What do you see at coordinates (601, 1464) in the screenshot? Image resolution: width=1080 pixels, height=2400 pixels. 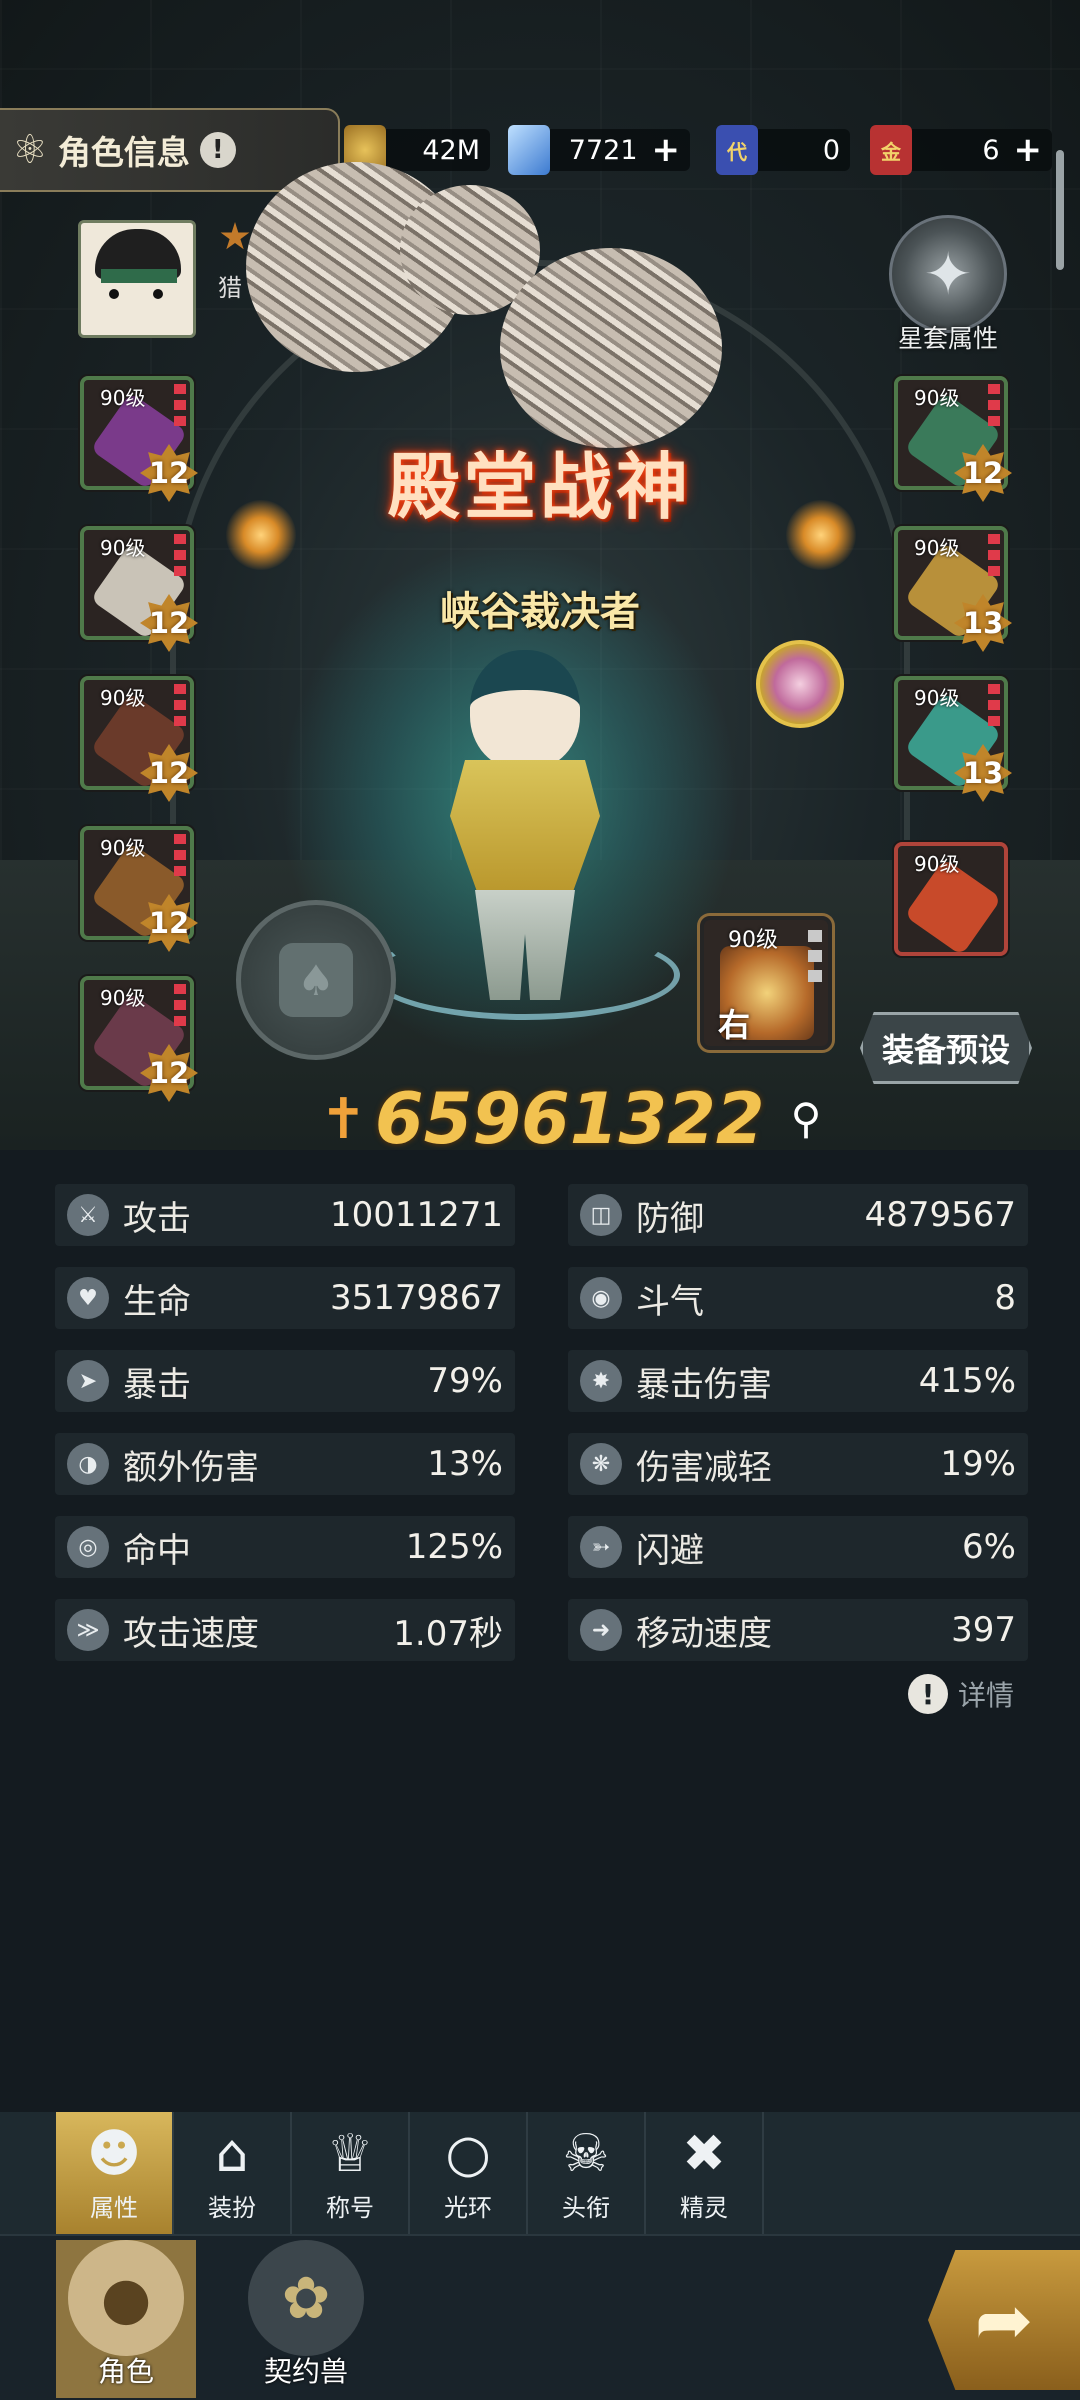 I see `damage-reduction-icon: ❋` at bounding box center [601, 1464].